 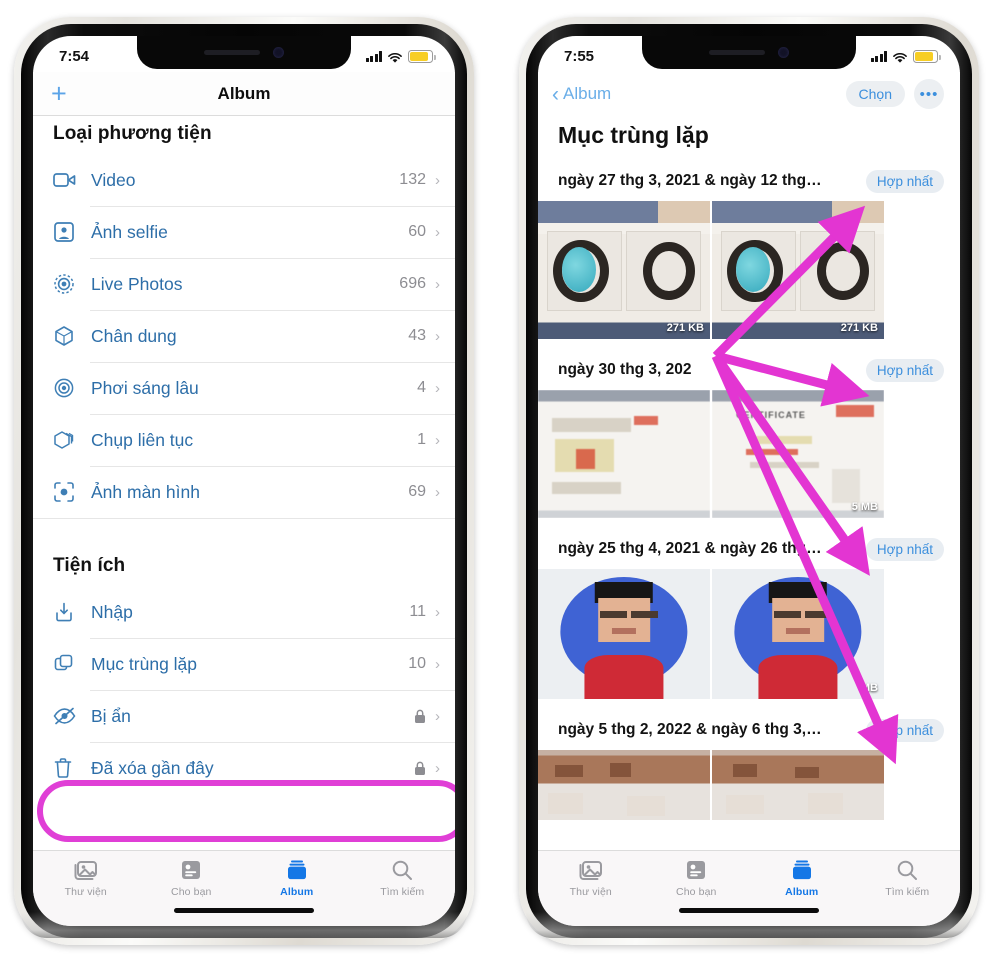 What do you see at coordinates (244, 284) in the screenshot?
I see `list-item-live-photos: Live Photos 696 ›` at bounding box center [244, 284].